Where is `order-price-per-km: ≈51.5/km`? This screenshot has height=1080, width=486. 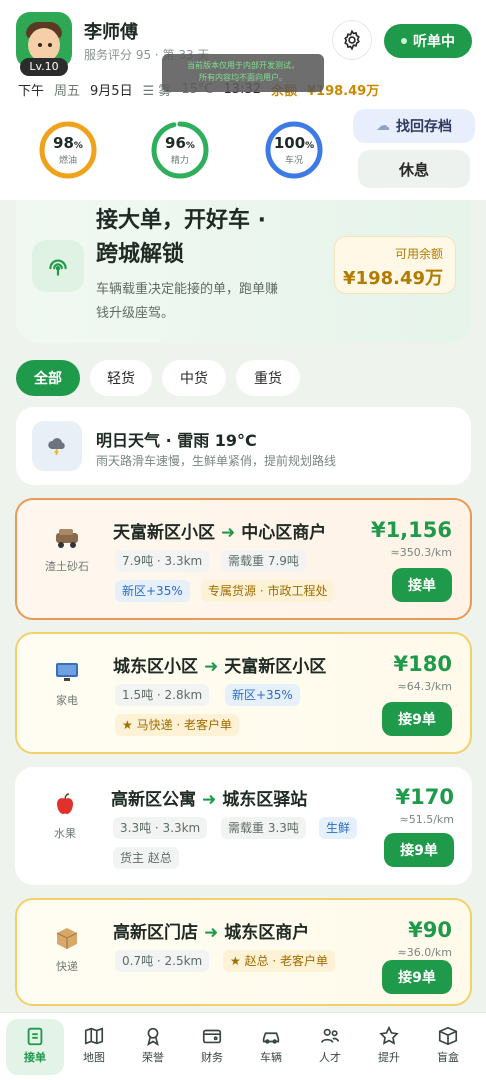
order-price-per-km: ≈51.5/km is located at coordinates (426, 819).